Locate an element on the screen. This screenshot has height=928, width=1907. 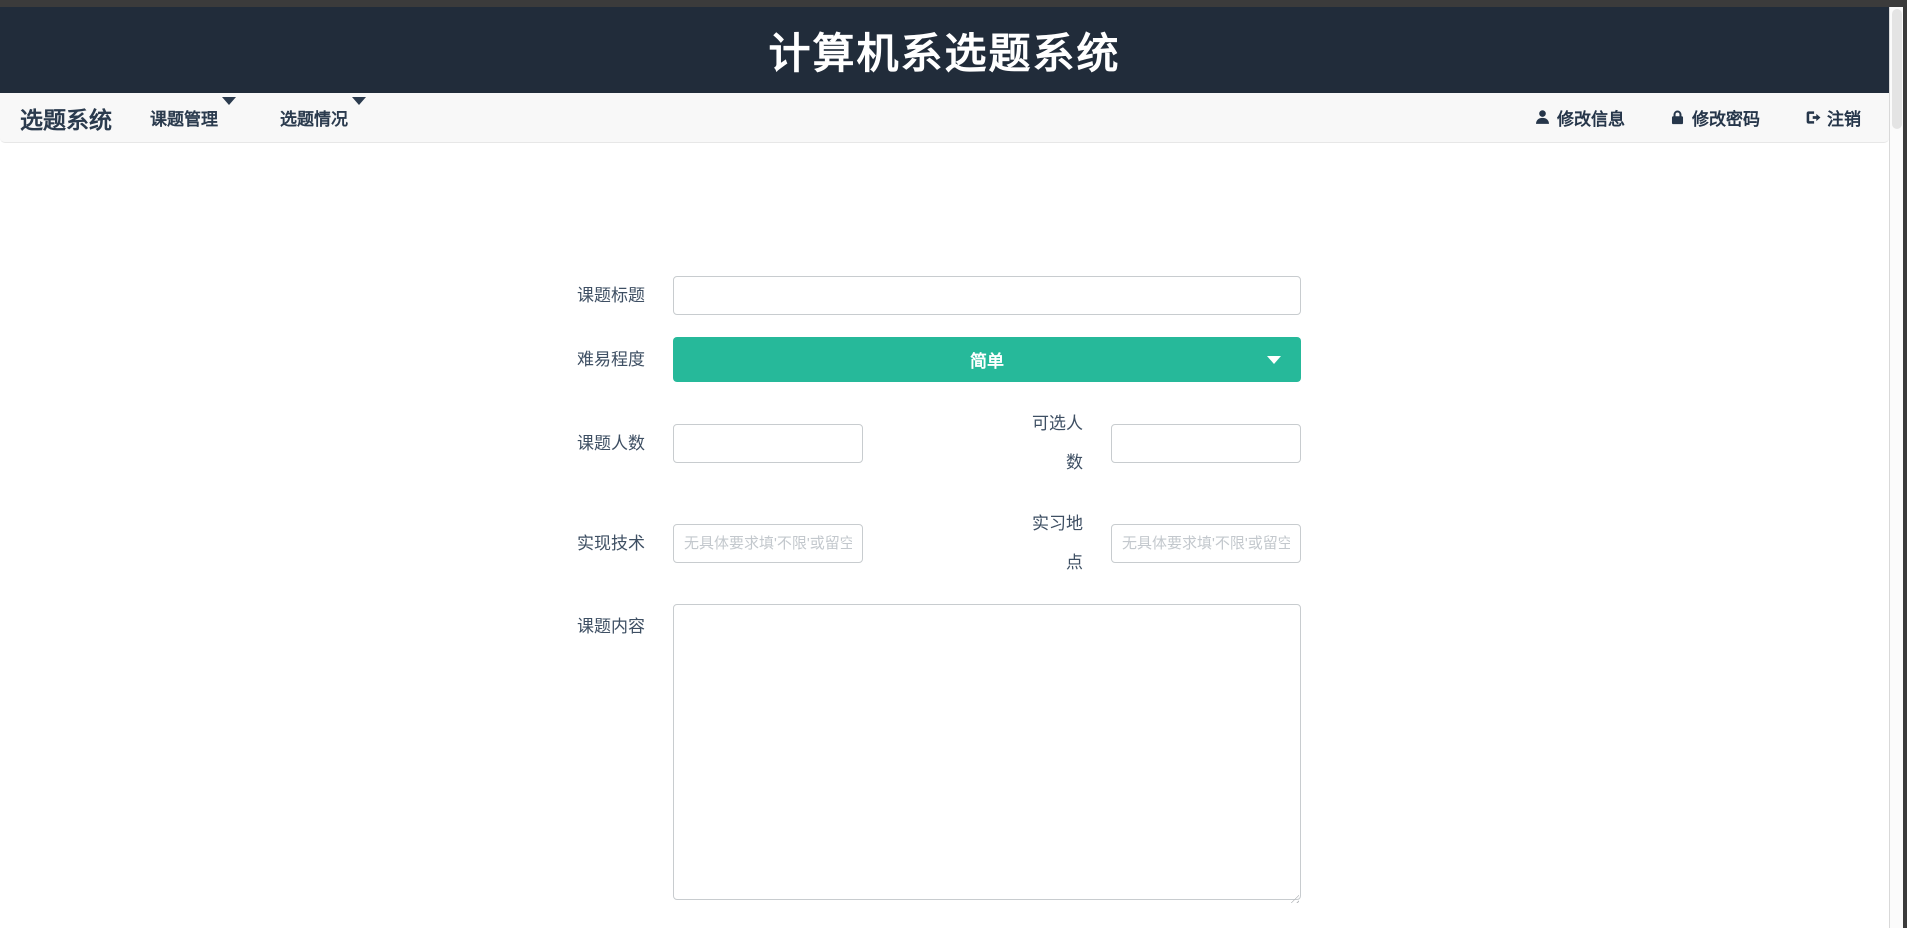
navbar-right: 修改信息 修改密码 注销 is located at coordinates (1697, 117).